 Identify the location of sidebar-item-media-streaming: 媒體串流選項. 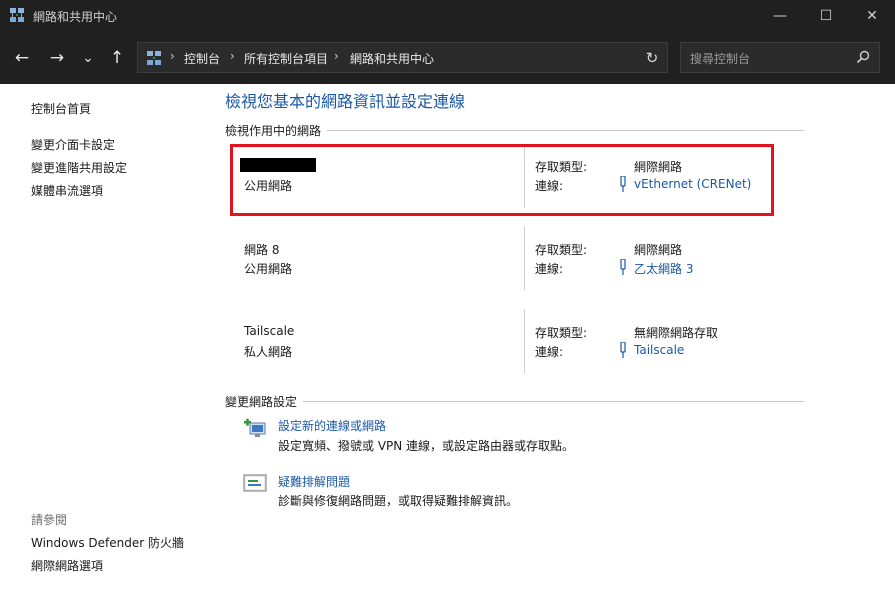
(67, 190).